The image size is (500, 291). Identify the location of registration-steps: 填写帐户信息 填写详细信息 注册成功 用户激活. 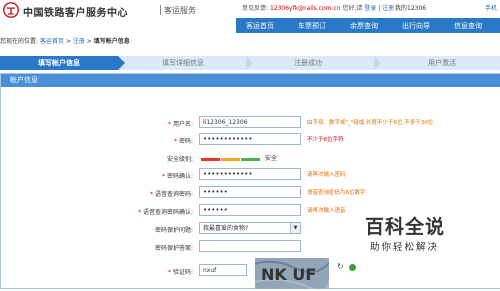
(250, 63).